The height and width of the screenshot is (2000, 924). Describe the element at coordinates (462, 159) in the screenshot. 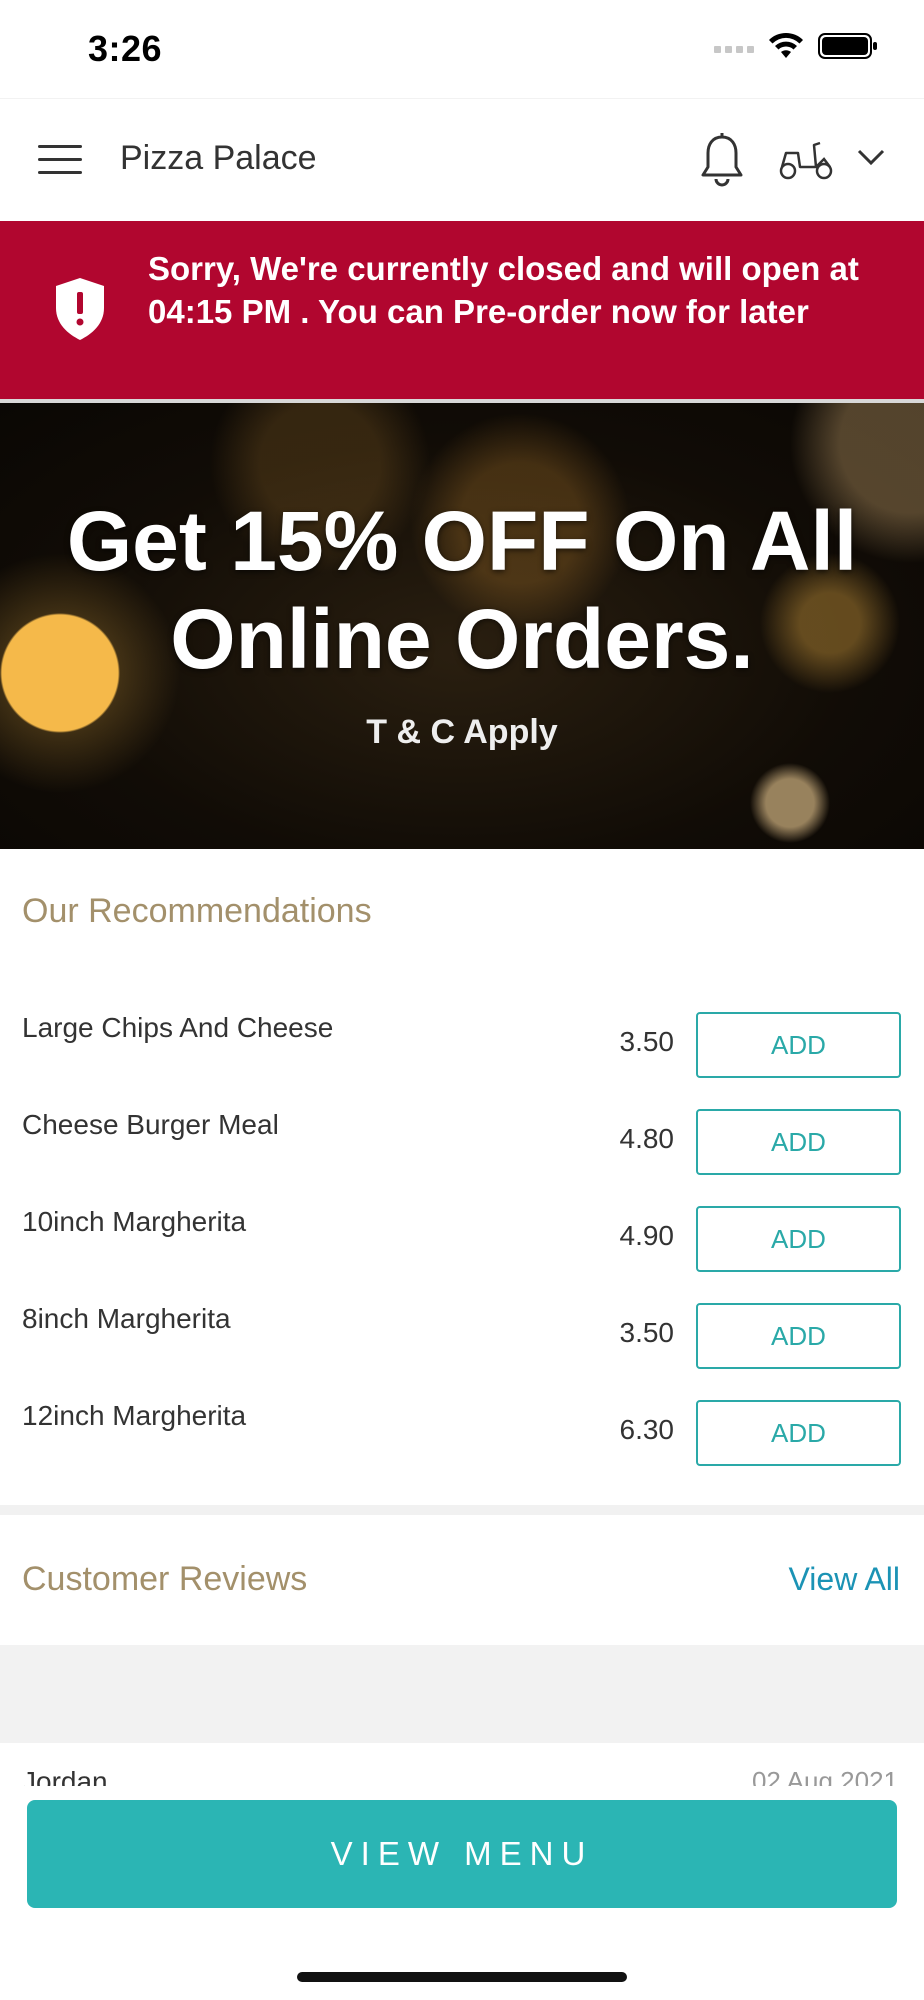

I see `app-header: Pizza Palace` at that location.